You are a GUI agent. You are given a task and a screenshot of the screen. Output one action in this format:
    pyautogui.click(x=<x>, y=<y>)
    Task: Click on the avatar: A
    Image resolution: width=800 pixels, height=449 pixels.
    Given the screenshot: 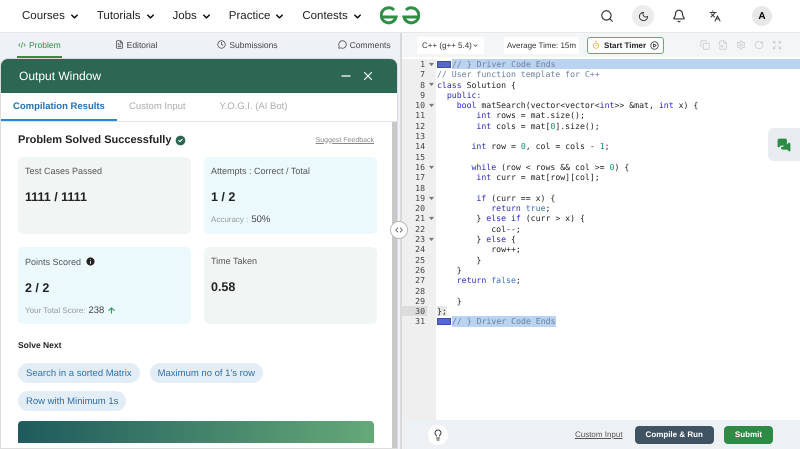 What is the action you would take?
    pyautogui.click(x=762, y=16)
    